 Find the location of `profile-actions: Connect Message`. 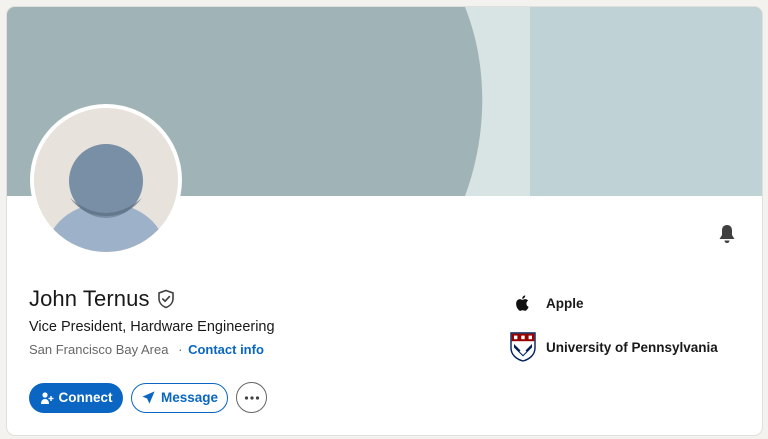

profile-actions: Connect Message is located at coordinates (148, 397).